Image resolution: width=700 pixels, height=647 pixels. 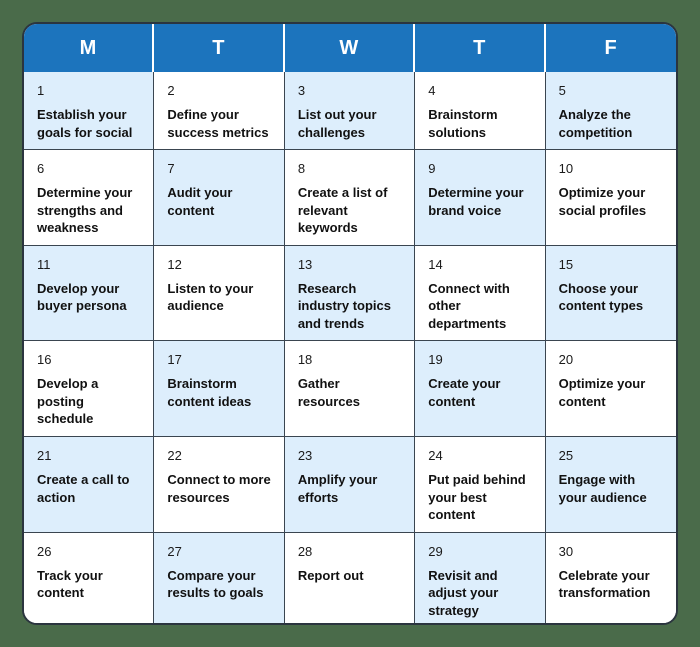 What do you see at coordinates (305, 264) in the screenshot?
I see `day-number: 13` at bounding box center [305, 264].